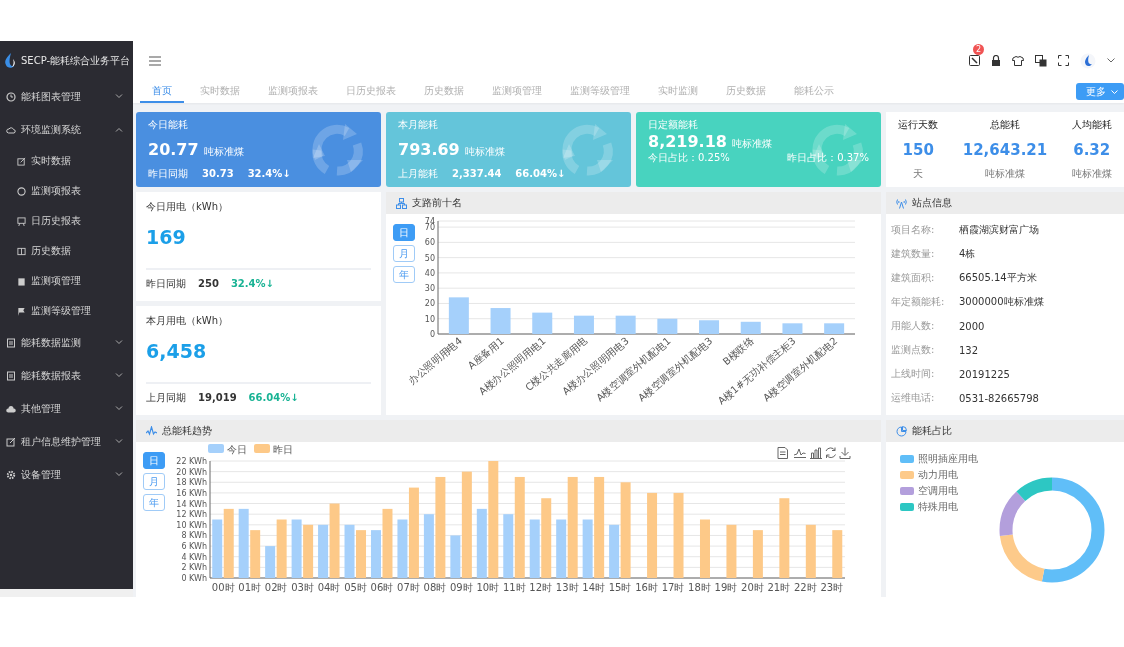 This screenshot has height=647, width=1124. What do you see at coordinates (738, 351) in the screenshot?
I see `category-label: B楼联络` at bounding box center [738, 351].